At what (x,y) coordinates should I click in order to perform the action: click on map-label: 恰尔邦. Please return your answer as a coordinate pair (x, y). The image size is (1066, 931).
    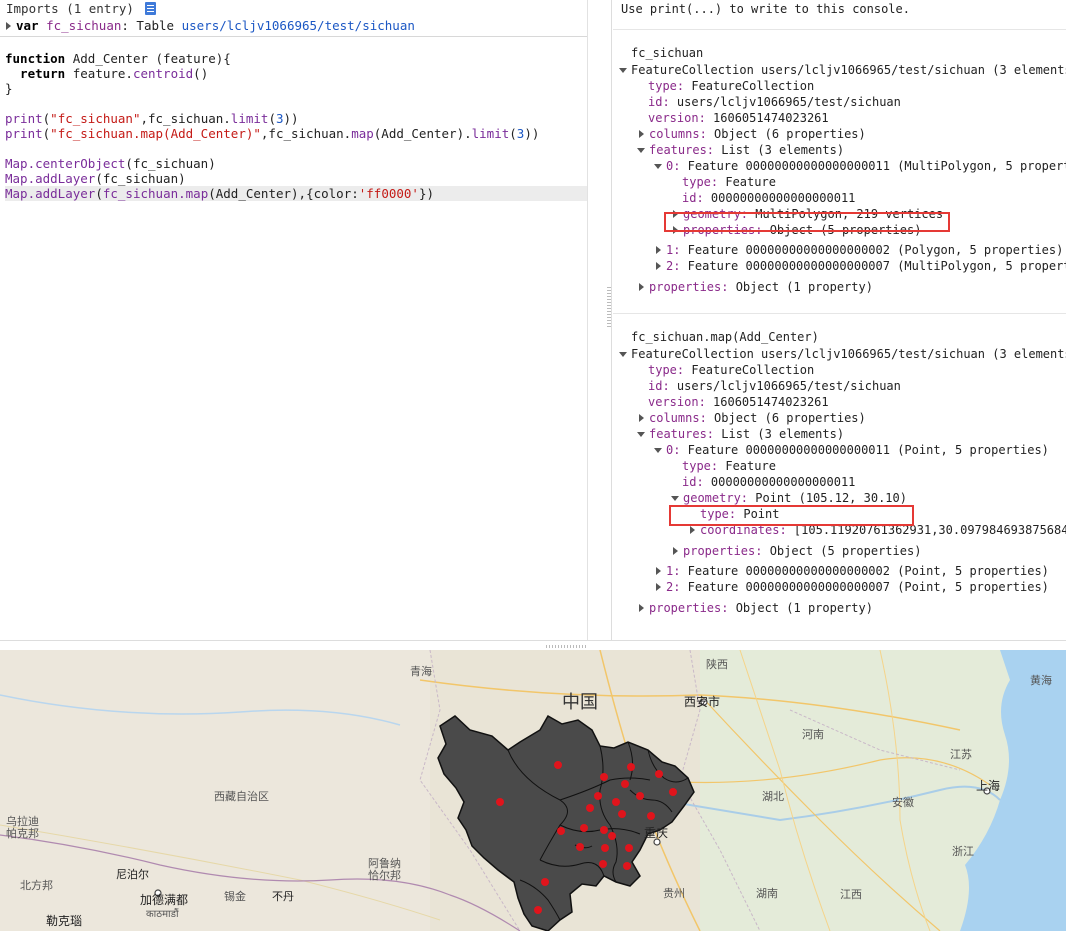
    Looking at the image, I should click on (384, 875).